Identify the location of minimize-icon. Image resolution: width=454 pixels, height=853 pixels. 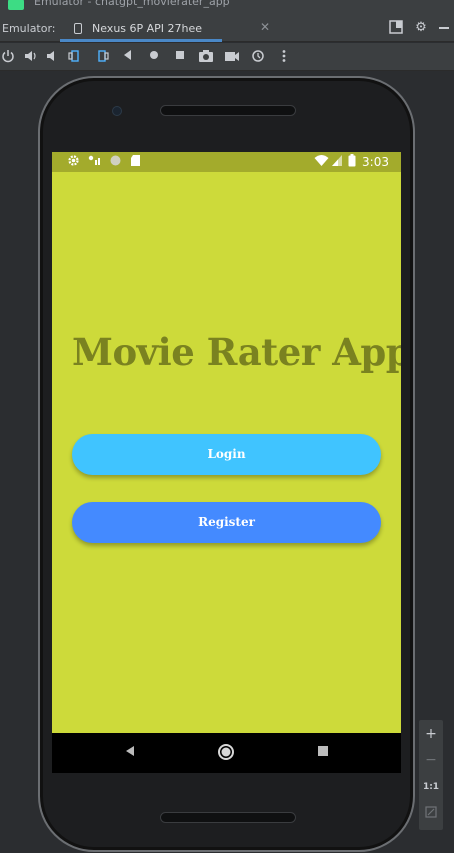
(444, 28).